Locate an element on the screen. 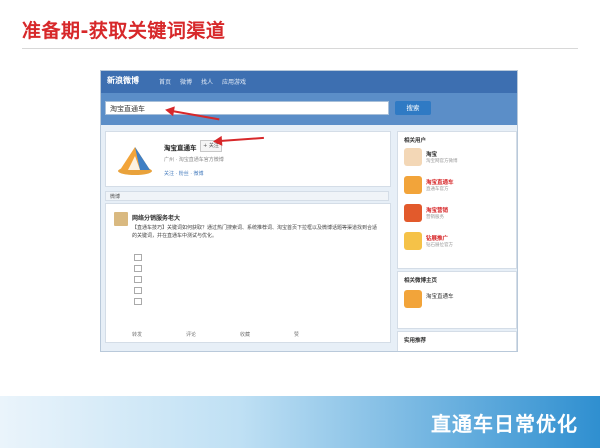 The image size is (600, 448). post-author: 网络分销服务老大 is located at coordinates (156, 217).